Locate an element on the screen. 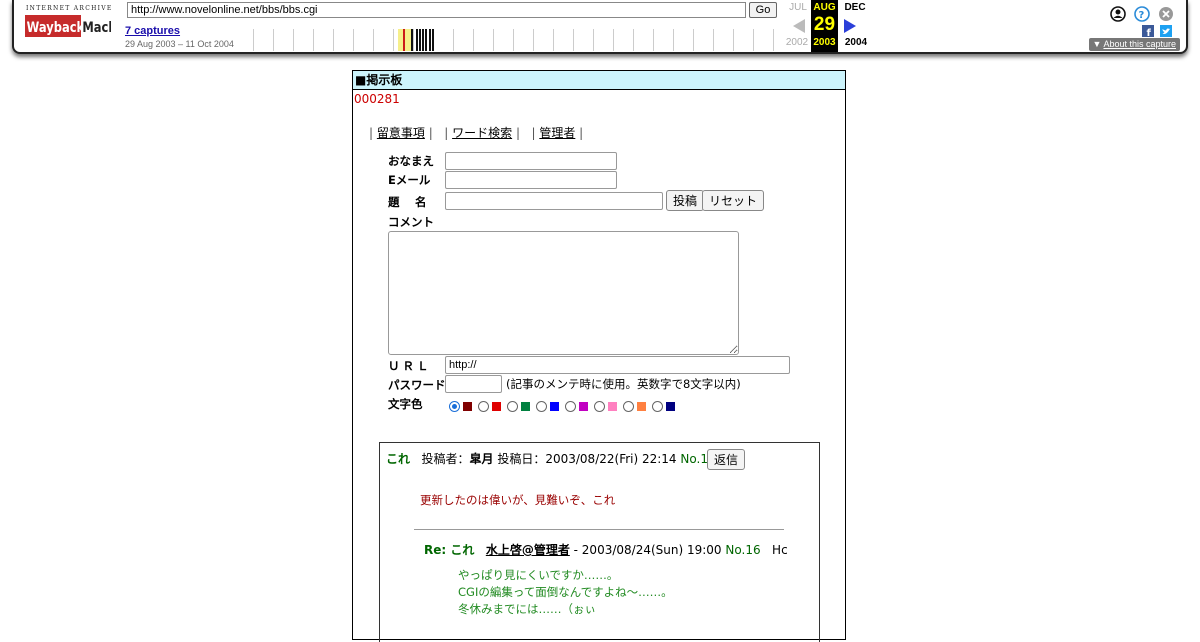 The width and height of the screenshot is (1200, 642). prev-month-label: JUL is located at coordinates (798, 7).